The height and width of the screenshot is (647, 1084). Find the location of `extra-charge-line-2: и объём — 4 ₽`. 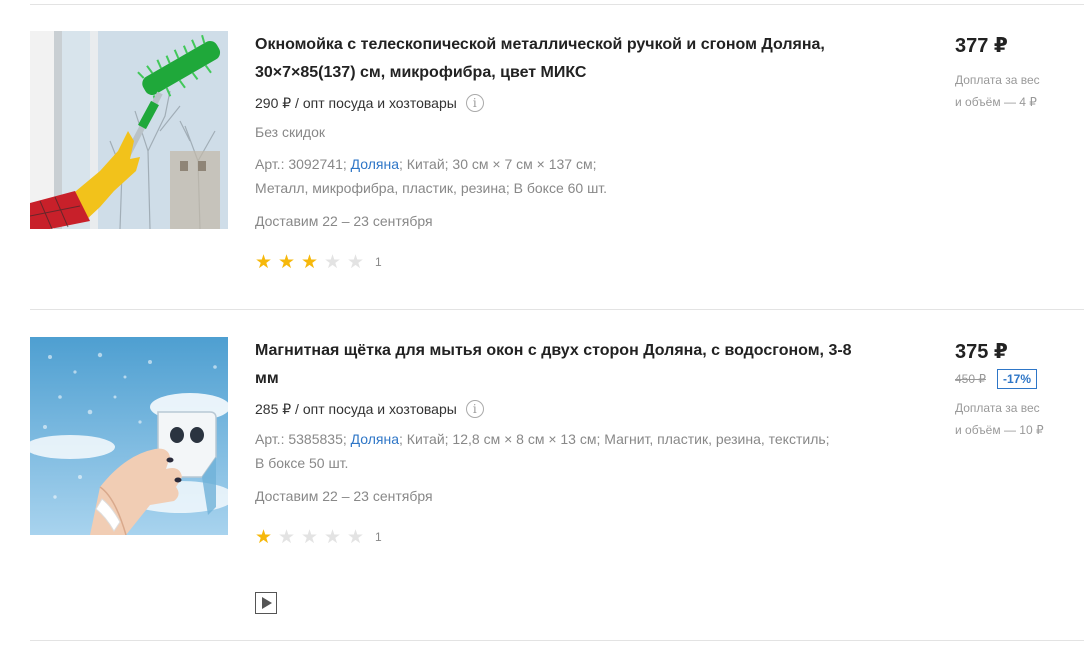

extra-charge-line-2: и объём — 4 ₽ is located at coordinates (996, 102).